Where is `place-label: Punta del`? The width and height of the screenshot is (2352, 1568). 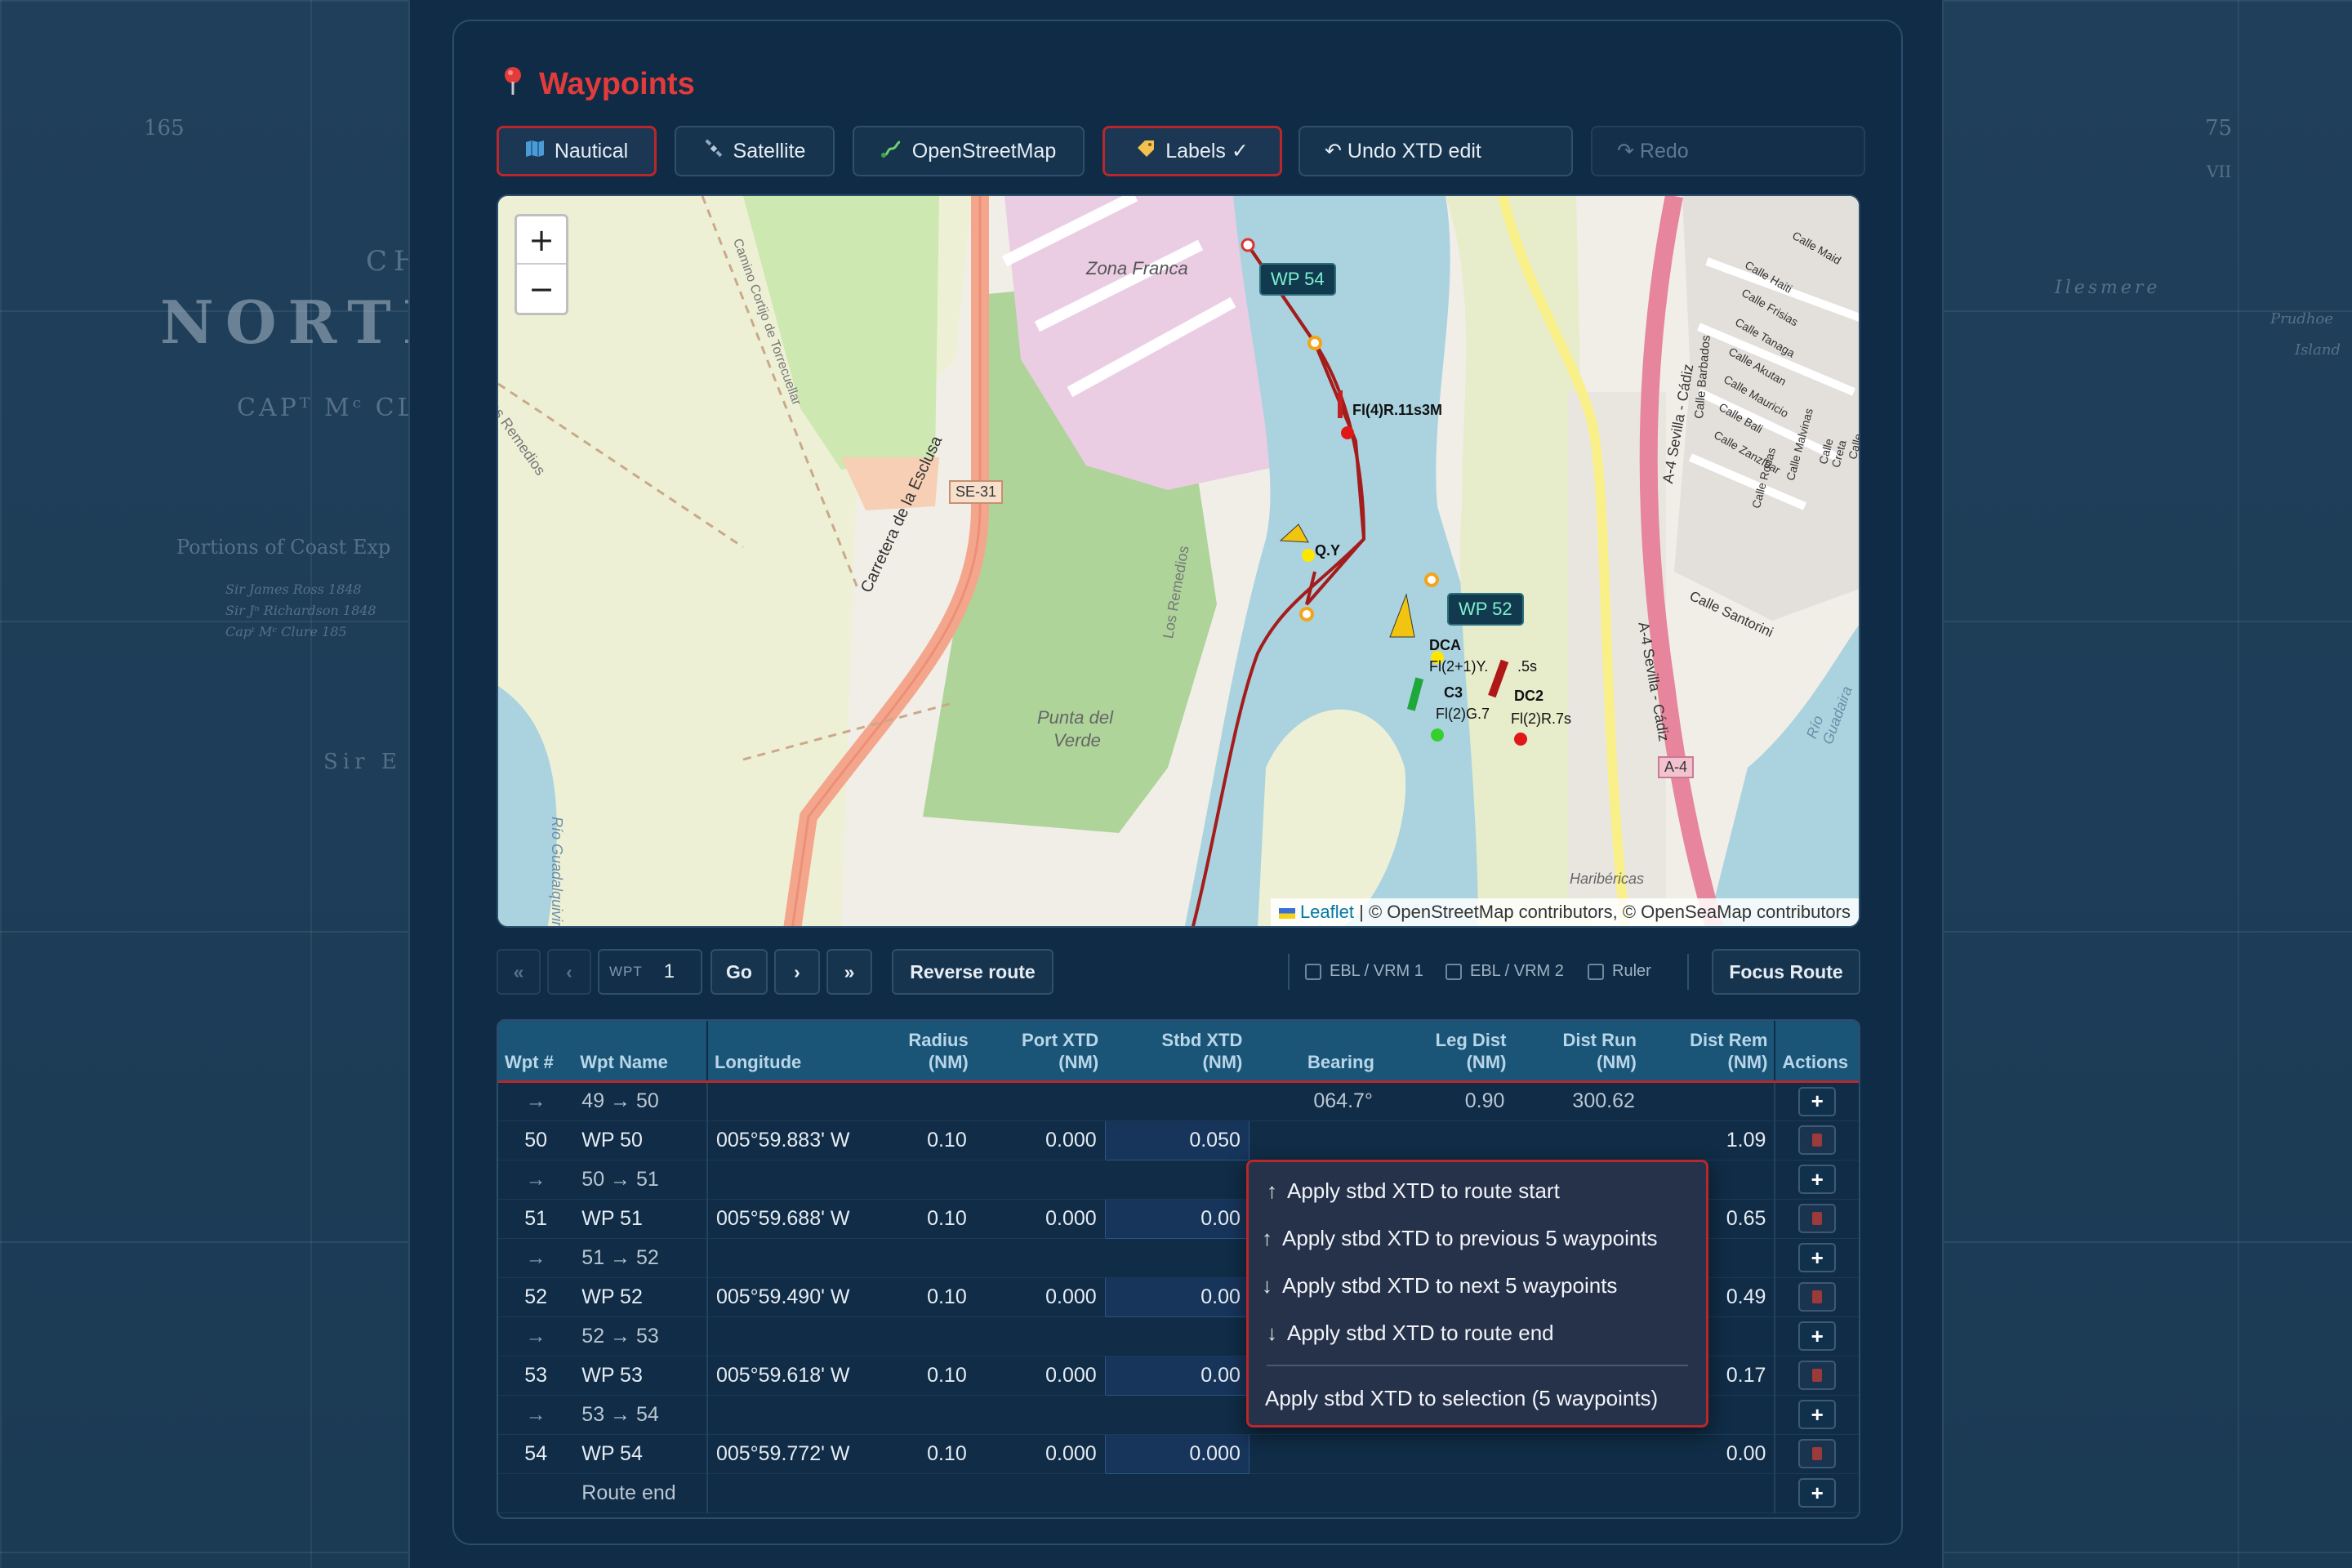
place-label: Punta del is located at coordinates (1075, 717).